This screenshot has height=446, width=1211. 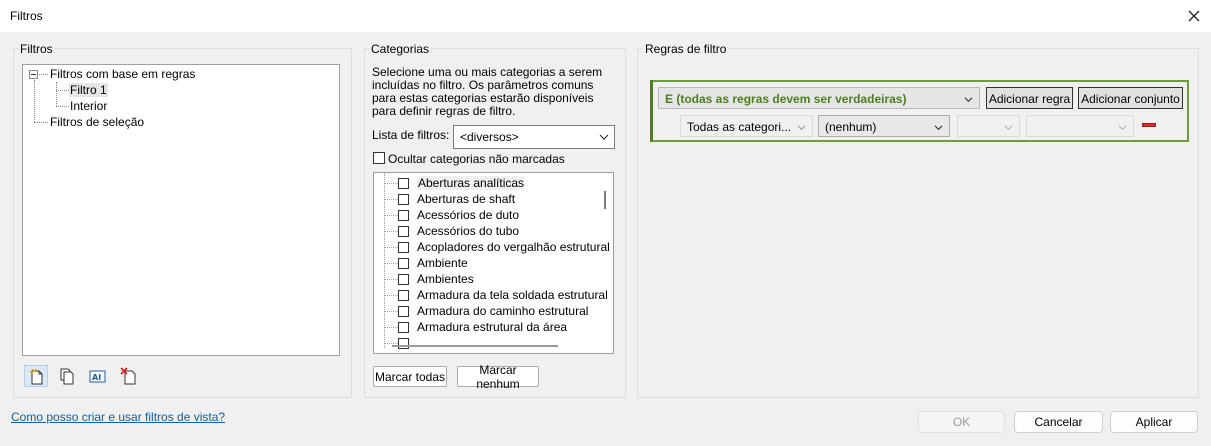 I want to click on list-item: Acessórios de duto, so click(x=489, y=215).